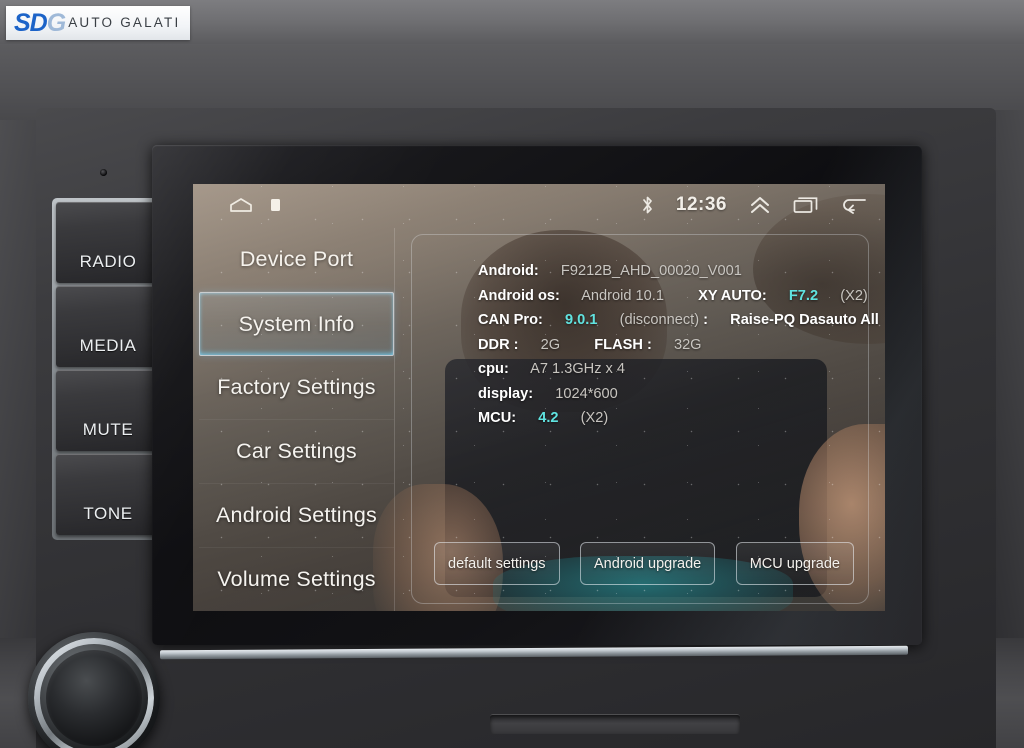  Describe the element at coordinates (615, 724) in the screenshot. I see `disc-slot` at that location.